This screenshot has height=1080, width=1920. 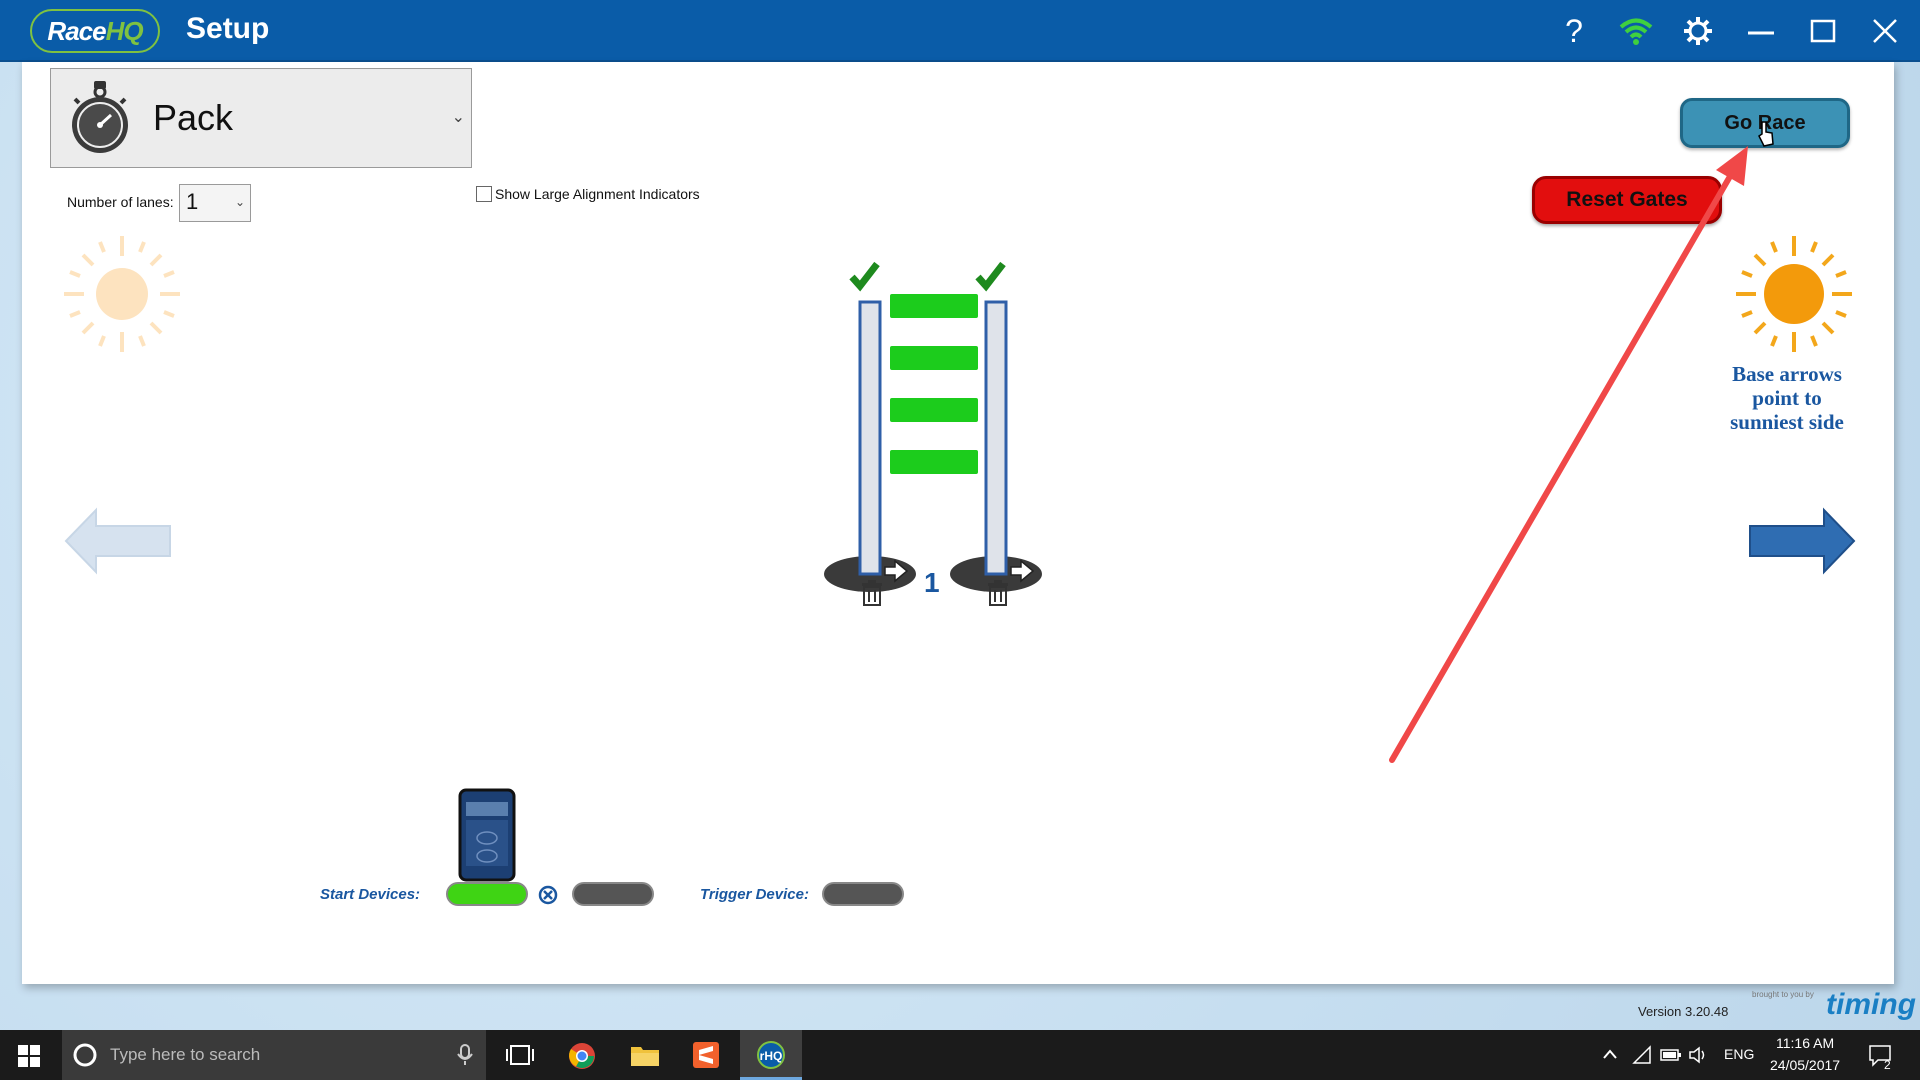 I want to click on file-explorer-icon, so click(x=645, y=1055).